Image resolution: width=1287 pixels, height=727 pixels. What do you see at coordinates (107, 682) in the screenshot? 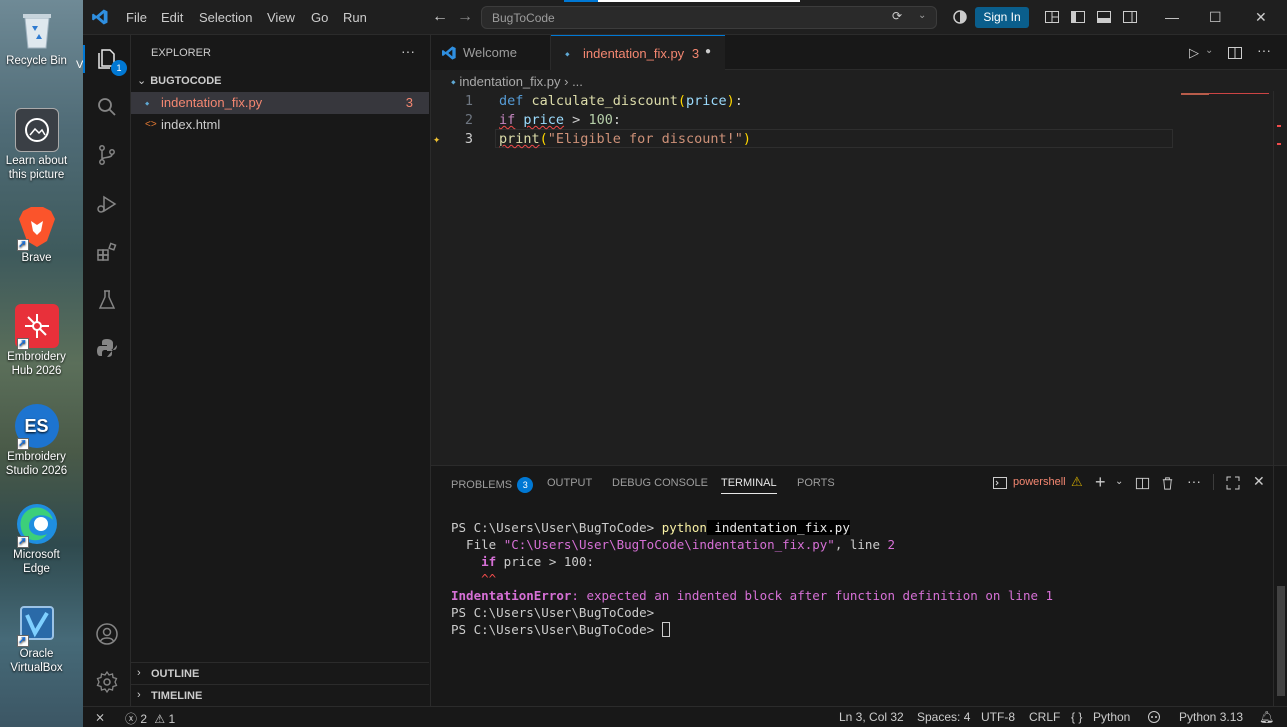
I see `settings-gear-icon` at bounding box center [107, 682].